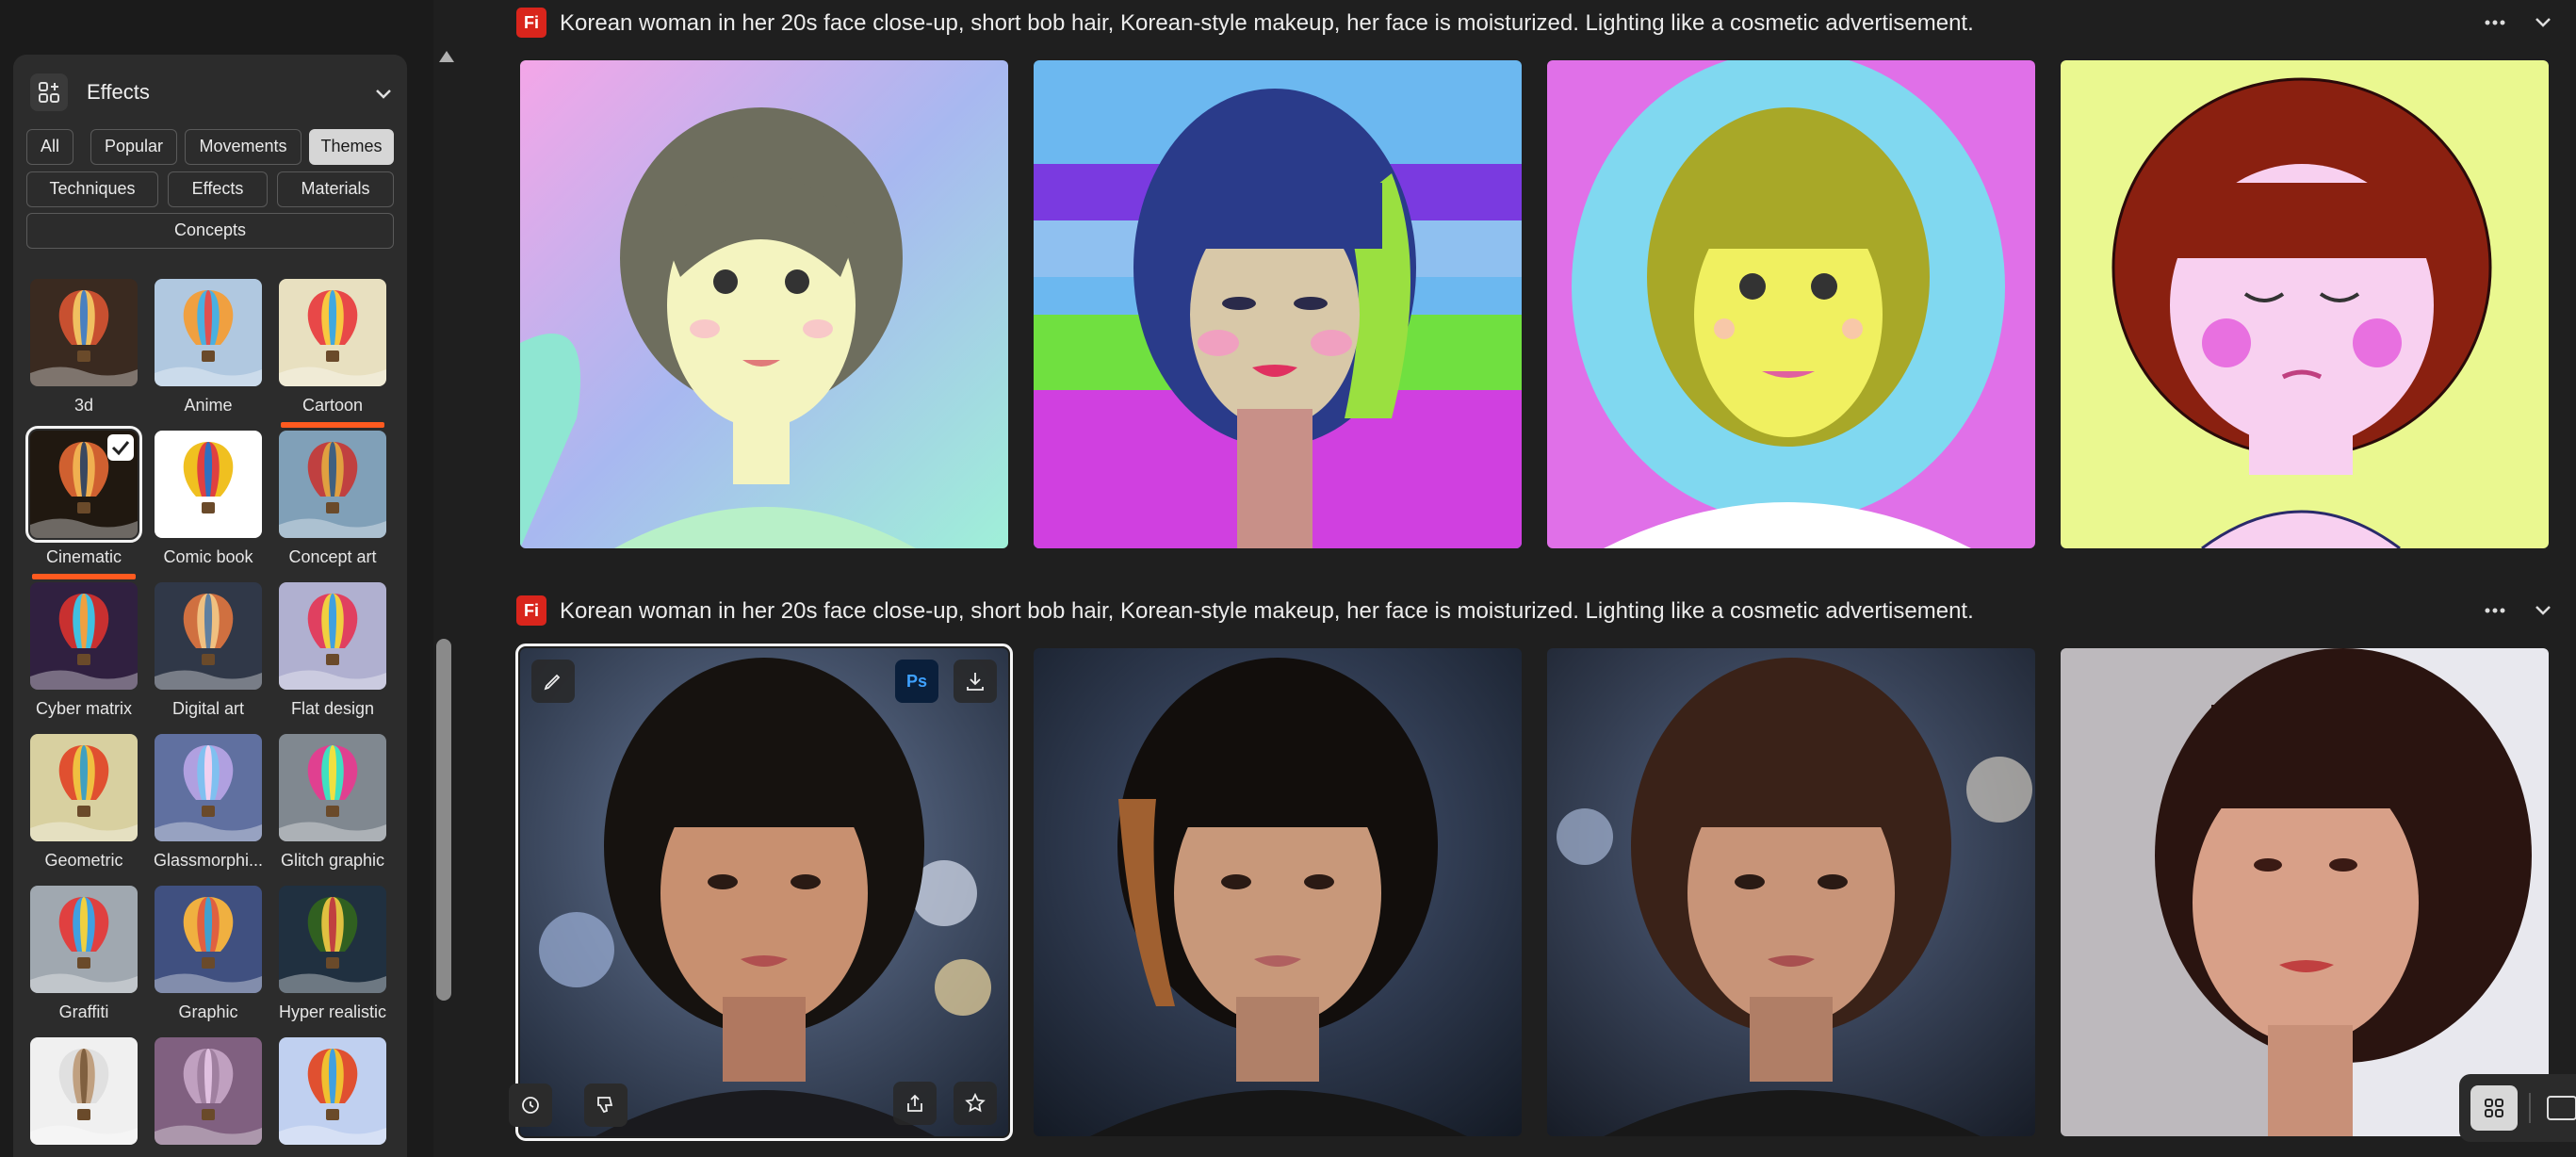 The height and width of the screenshot is (1157, 2576). I want to click on scroll-up-arrow-icon, so click(446, 56).